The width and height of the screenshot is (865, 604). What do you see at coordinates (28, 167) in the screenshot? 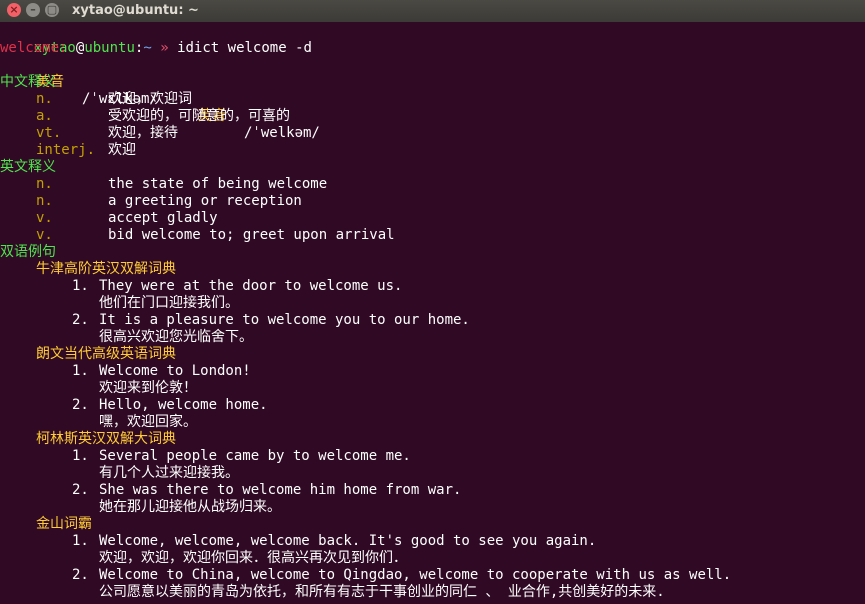
I see `en-def-heading: 英文释义` at bounding box center [28, 167].